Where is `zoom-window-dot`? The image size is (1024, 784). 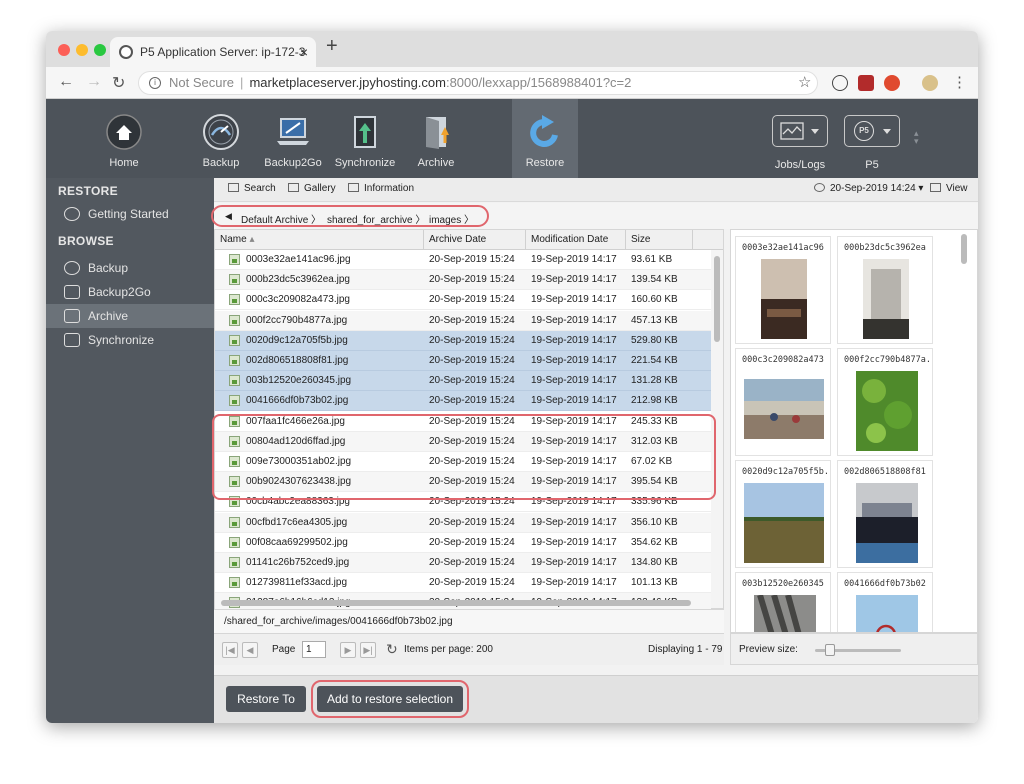
zoom-window-dot is located at coordinates (100, 50).